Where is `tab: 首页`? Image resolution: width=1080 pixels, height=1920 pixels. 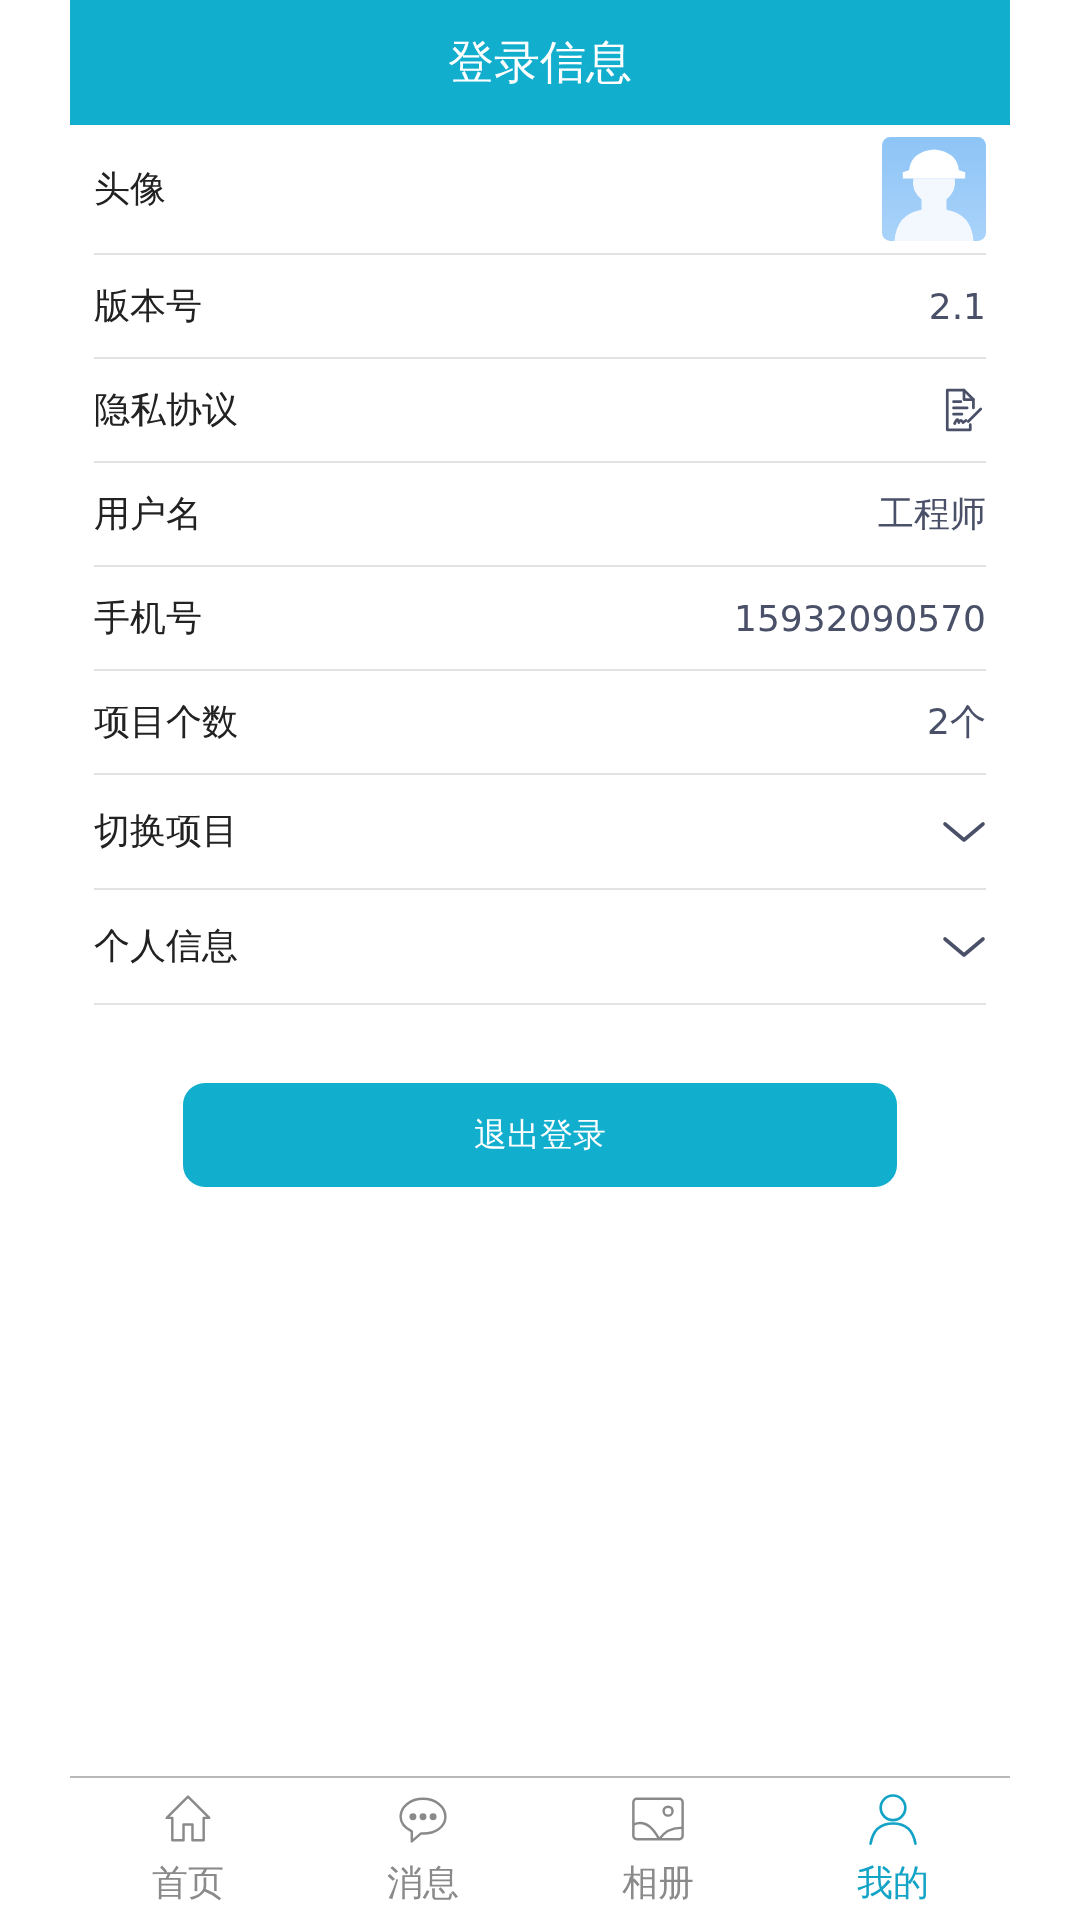 tab: 首页 is located at coordinates (187, 1849).